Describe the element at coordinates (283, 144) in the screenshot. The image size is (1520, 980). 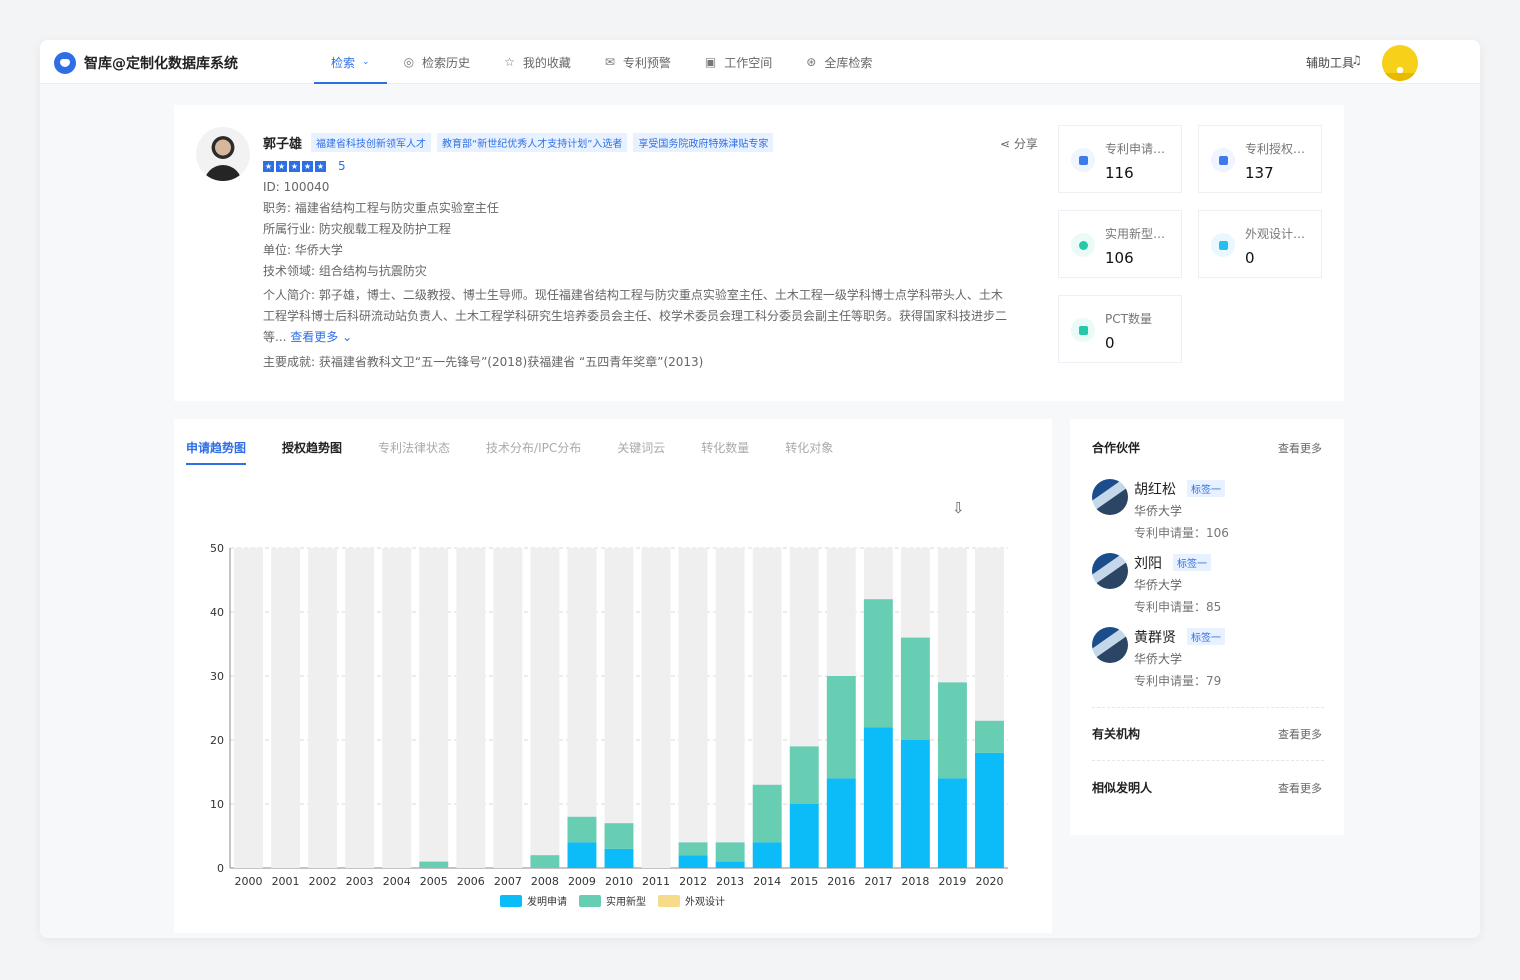
I see `profile-name: 郭子雄` at that location.